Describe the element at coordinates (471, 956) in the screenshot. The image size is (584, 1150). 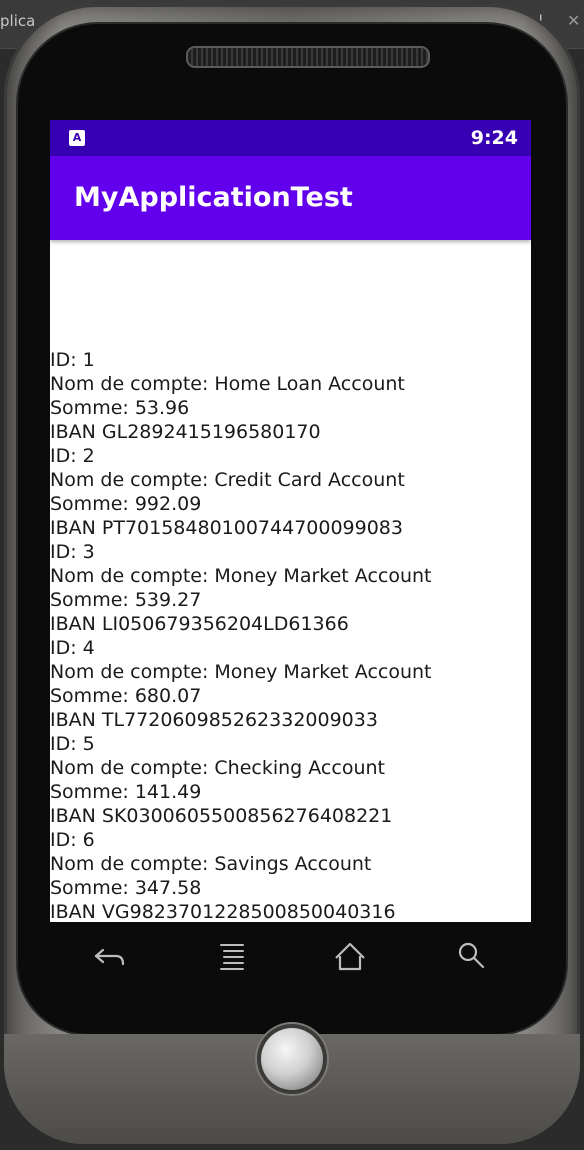
I see `search-icon` at that location.